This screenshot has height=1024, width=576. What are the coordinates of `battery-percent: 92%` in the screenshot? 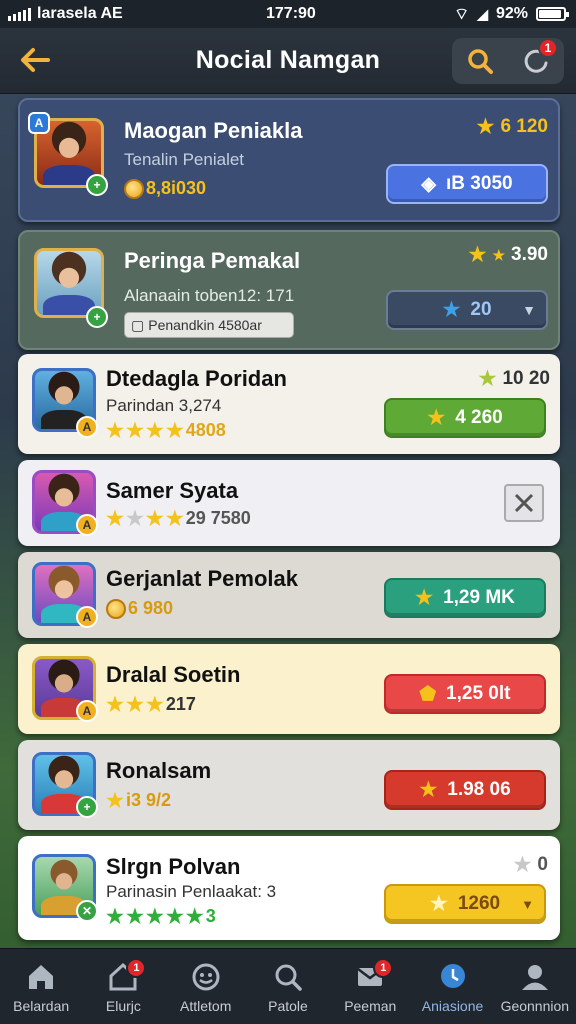 It's located at (511, 13).